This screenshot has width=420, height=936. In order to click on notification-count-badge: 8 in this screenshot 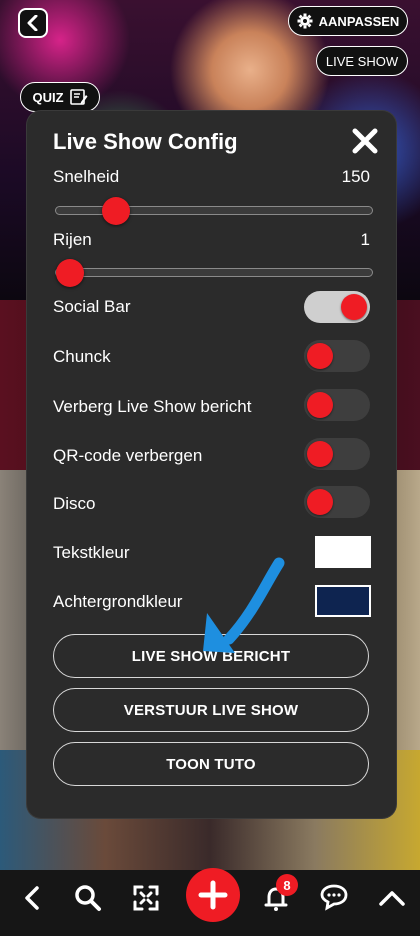, I will do `click(287, 885)`.